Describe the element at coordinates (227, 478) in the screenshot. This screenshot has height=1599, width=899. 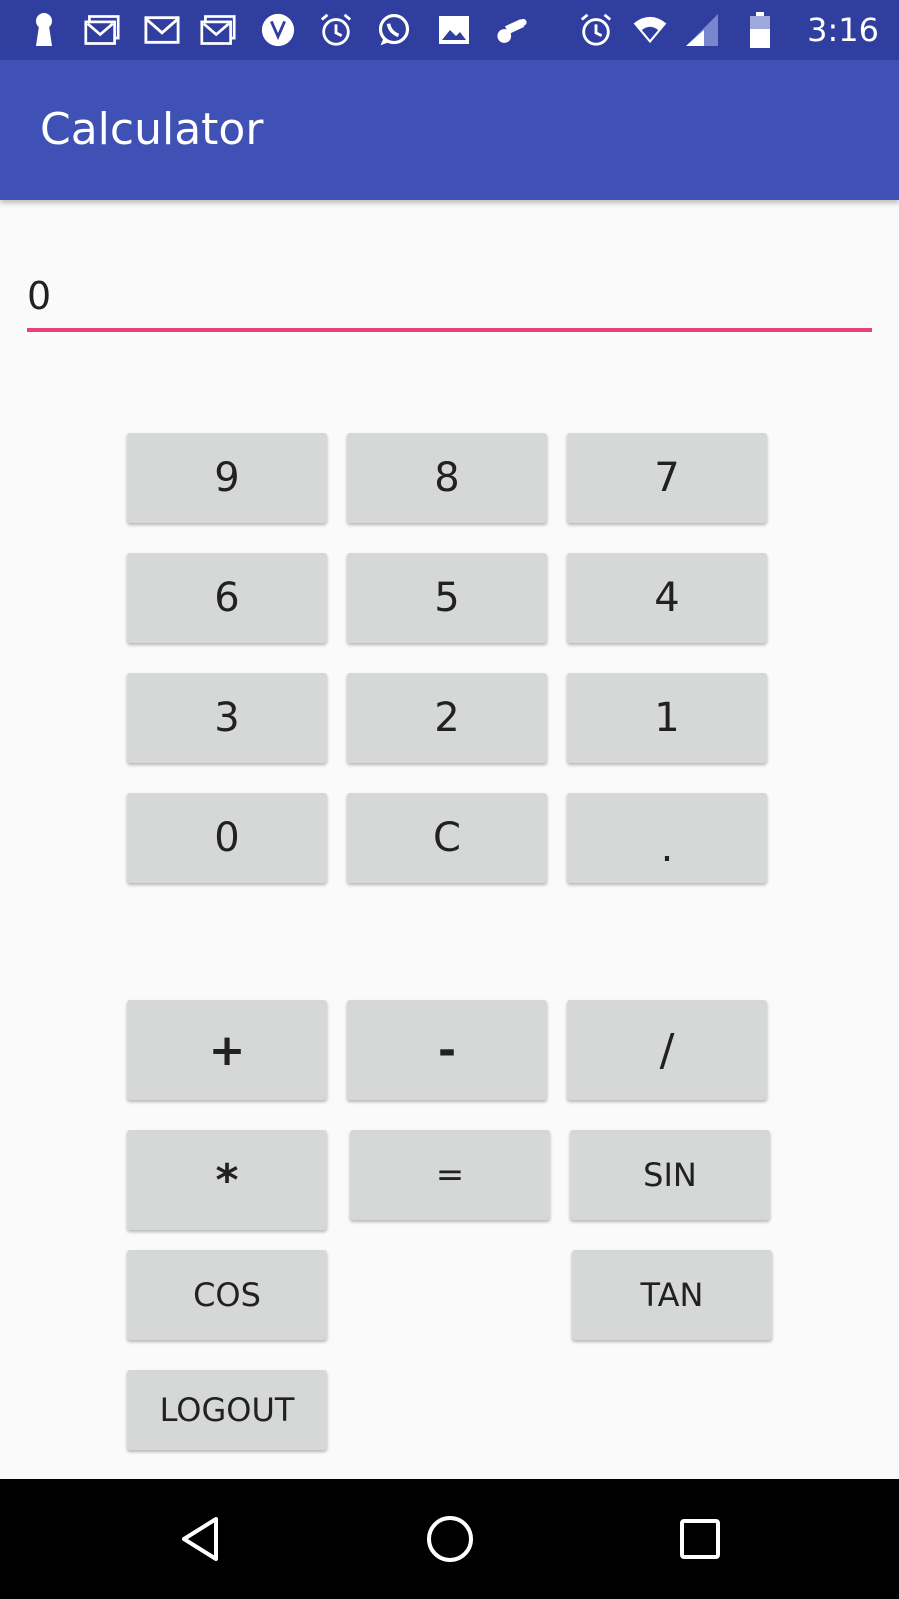
I see `digit-9-button: 9` at that location.